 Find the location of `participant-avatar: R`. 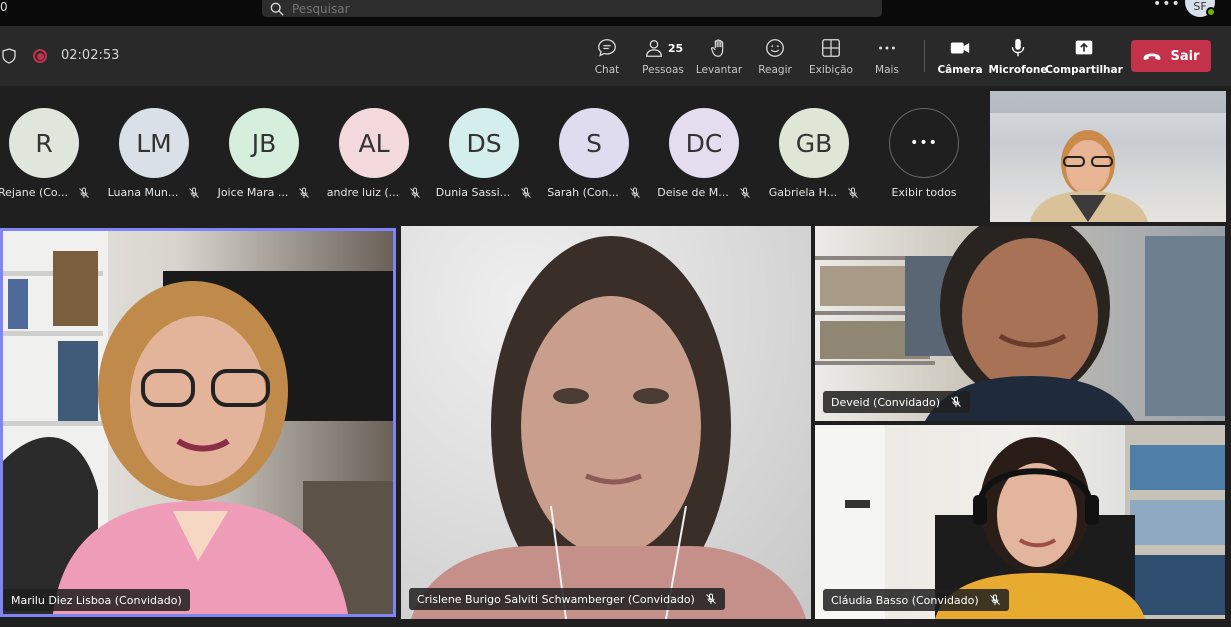

participant-avatar: R is located at coordinates (44, 143).